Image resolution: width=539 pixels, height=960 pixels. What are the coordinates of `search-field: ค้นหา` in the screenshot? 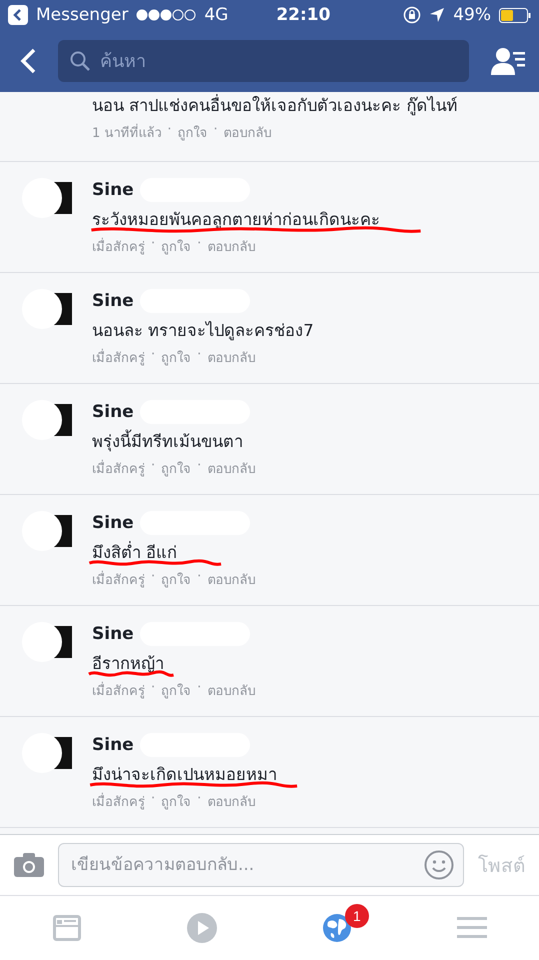 It's located at (263, 61).